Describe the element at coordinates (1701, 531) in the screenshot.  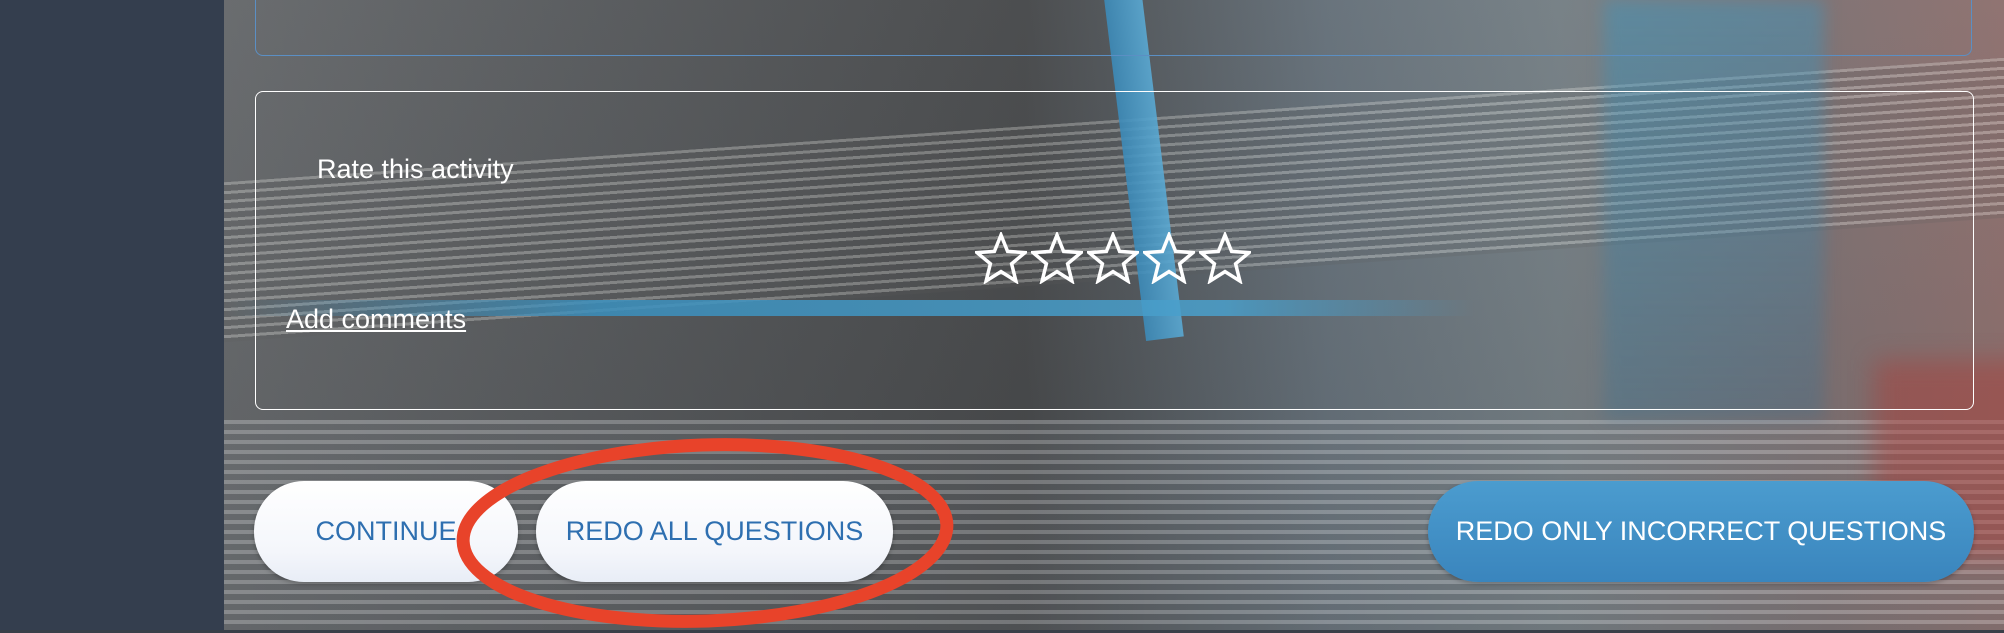
I see `redo-incorrect-questions-button: REDO ONLY INCORRECT QUESTIONS` at that location.